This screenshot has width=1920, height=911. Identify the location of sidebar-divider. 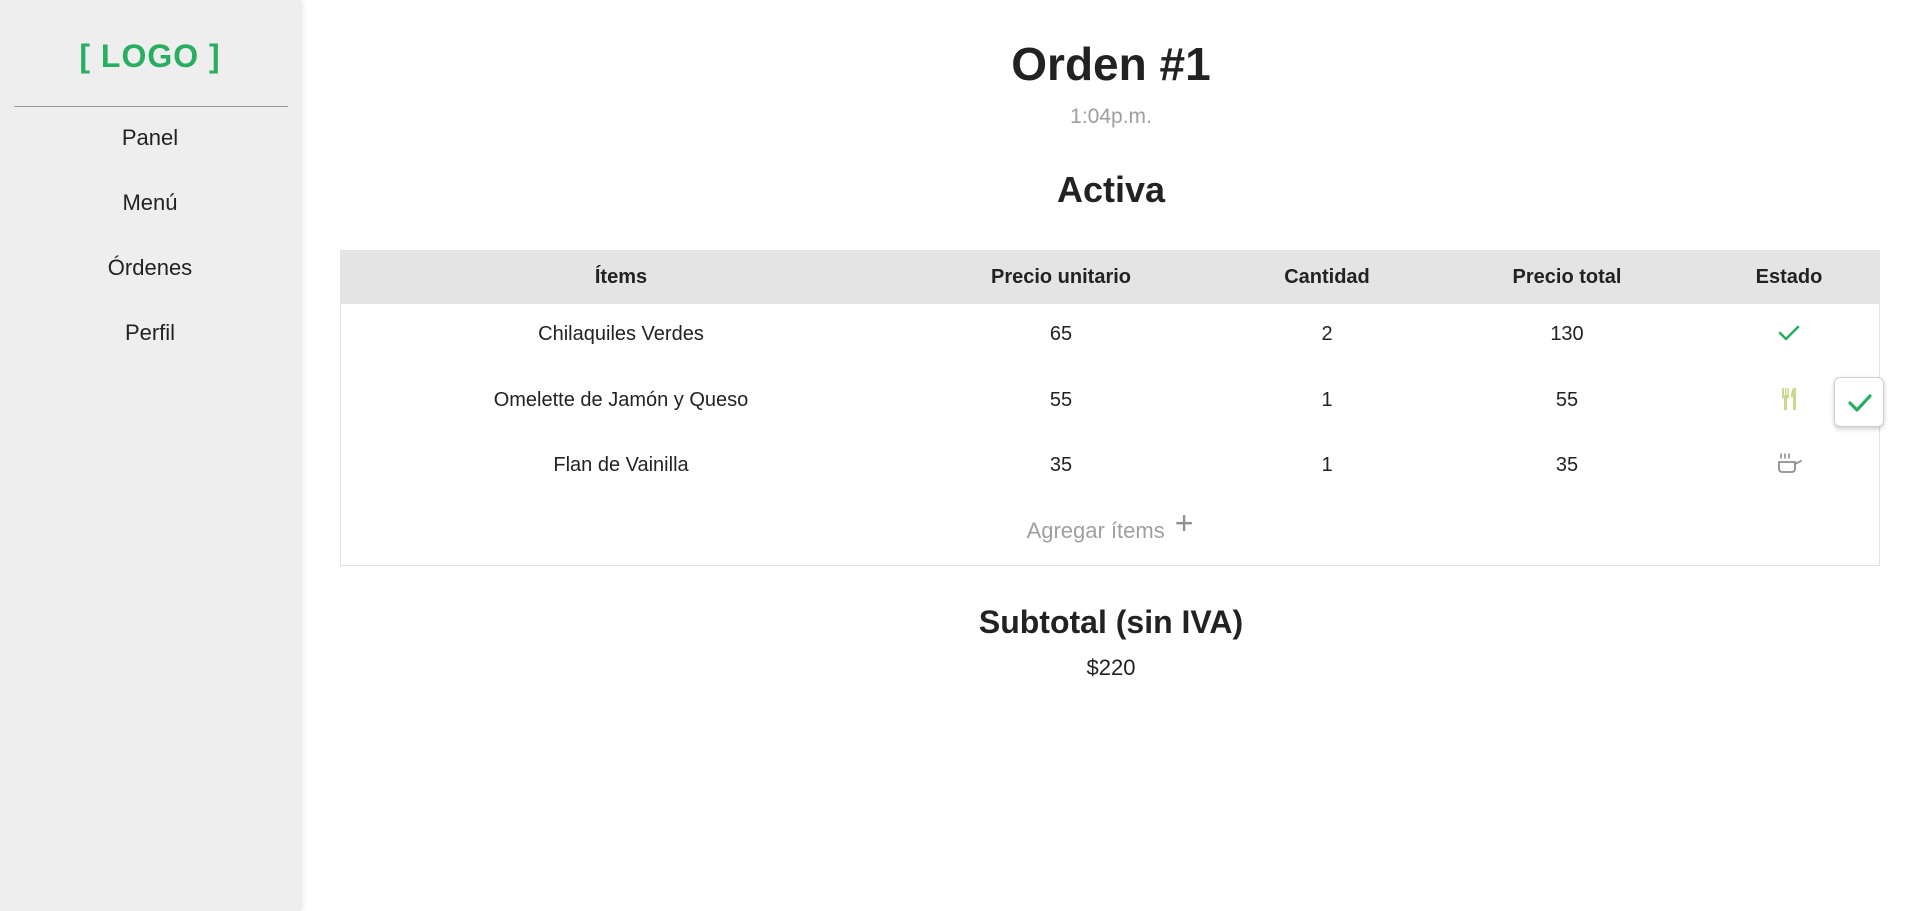
(151, 106).